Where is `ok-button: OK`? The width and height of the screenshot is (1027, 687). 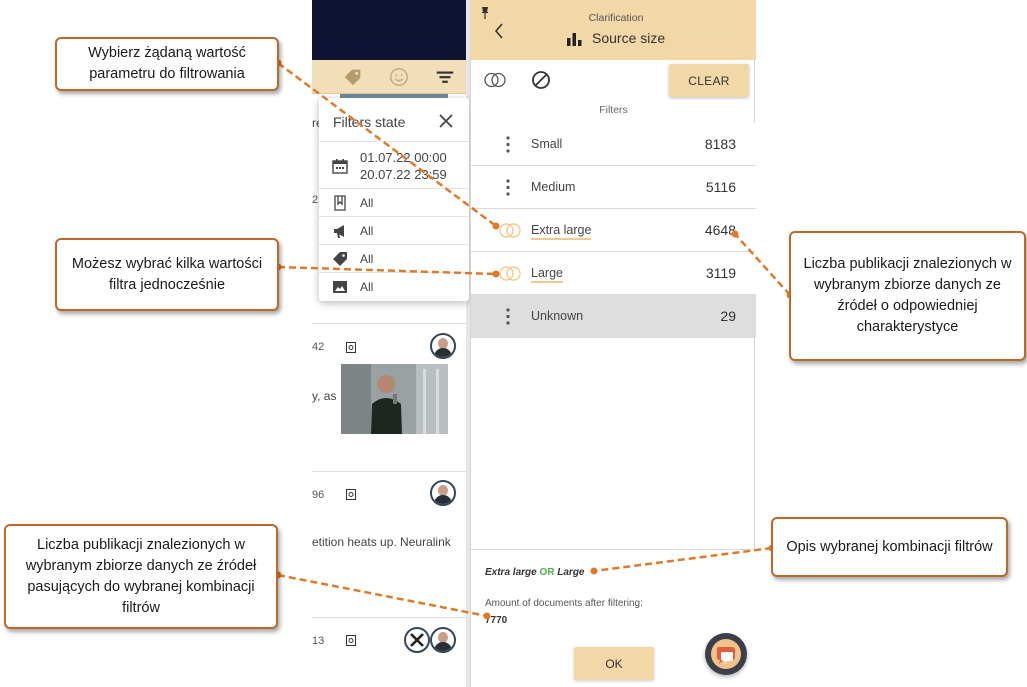
ok-button: OK is located at coordinates (614, 663).